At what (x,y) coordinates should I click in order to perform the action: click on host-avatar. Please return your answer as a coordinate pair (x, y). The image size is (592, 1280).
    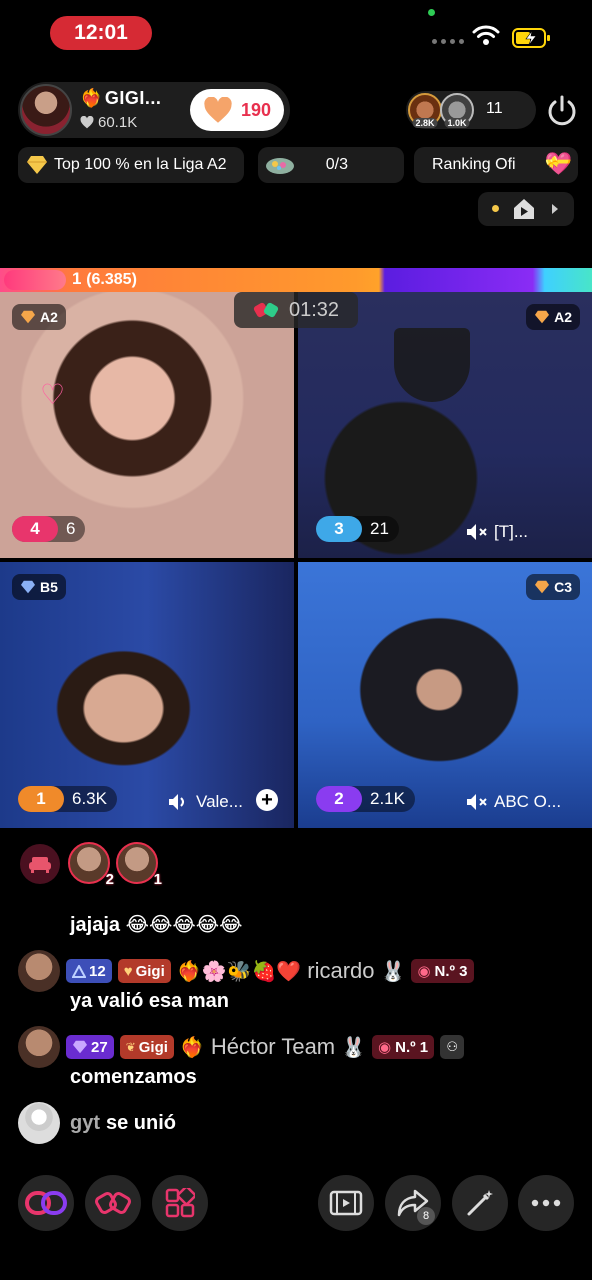
    Looking at the image, I should click on (46, 110).